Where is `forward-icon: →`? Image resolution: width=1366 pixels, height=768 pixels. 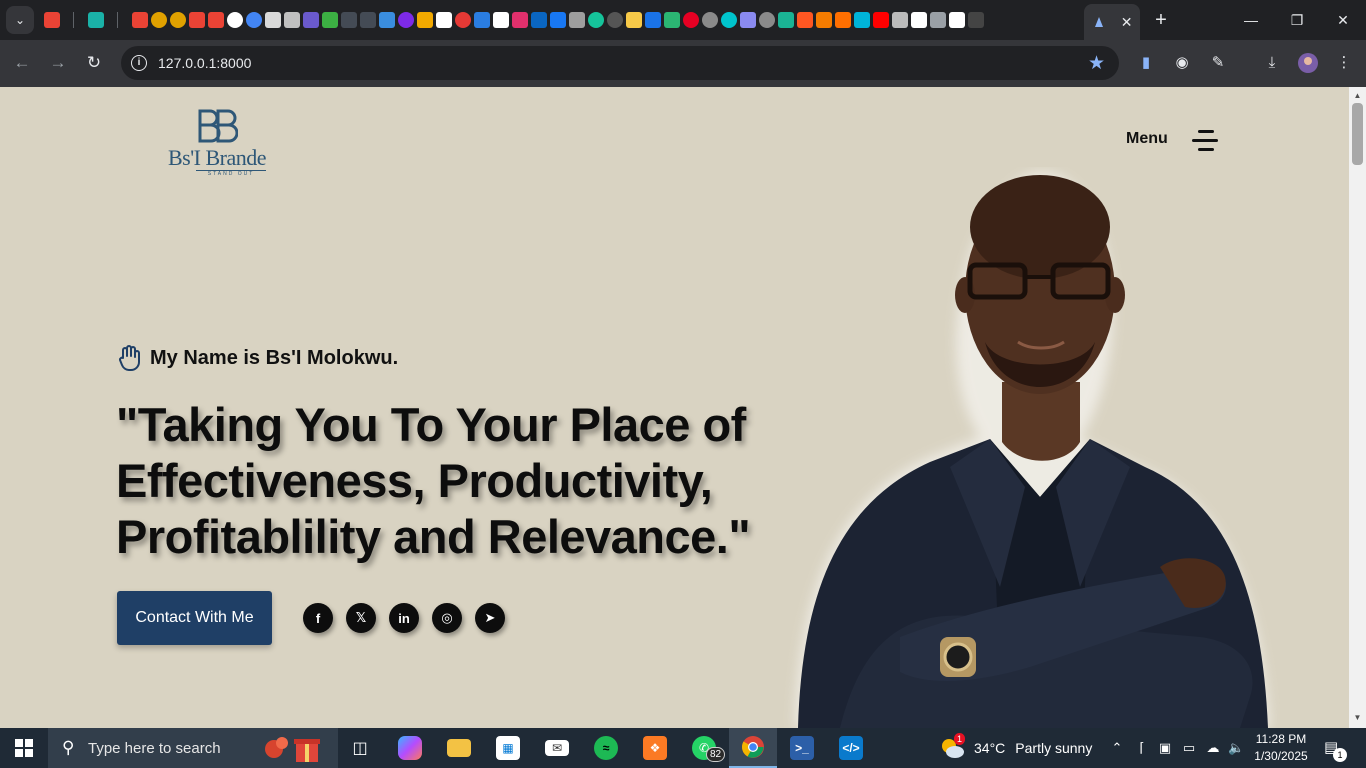 forward-icon: → is located at coordinates (58, 63).